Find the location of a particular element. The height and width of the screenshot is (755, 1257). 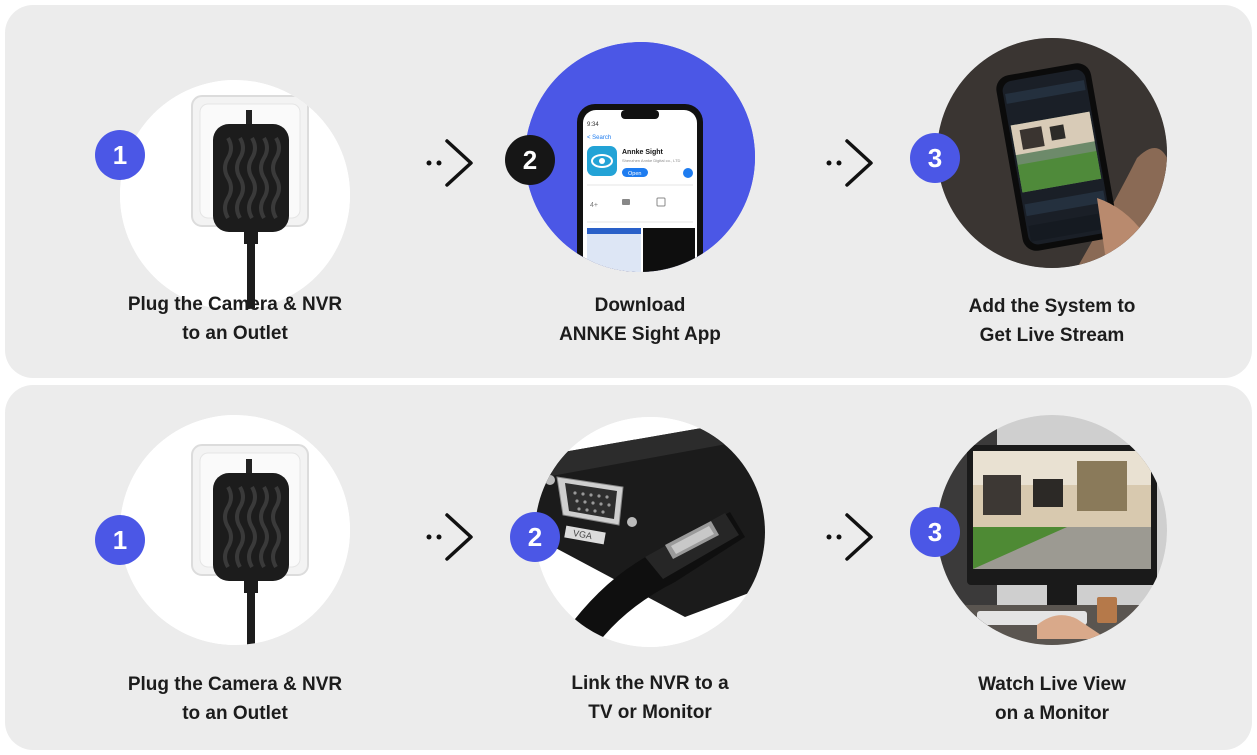

svg-text:Shenzhen Annke Digital co., LT: Shenzhen Annke Digital co., LTD is located at coordinates (651, 160).